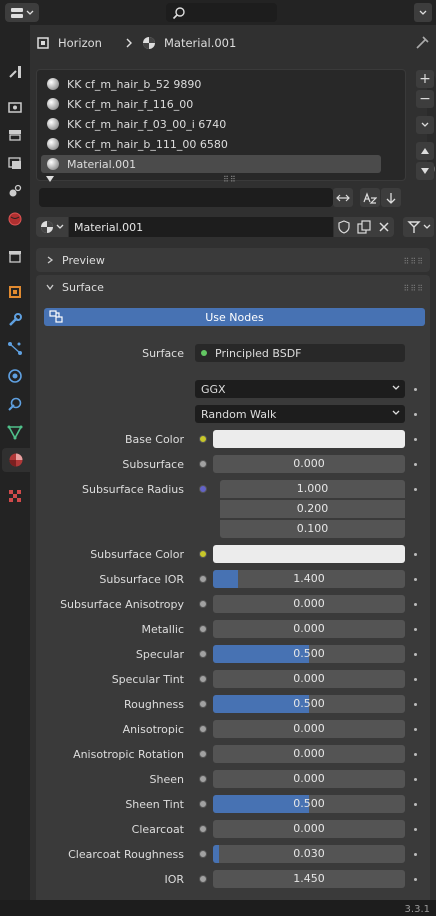 This screenshot has height=916, width=436. Describe the element at coordinates (15, 404) in the screenshot. I see `tab-constraints` at that location.